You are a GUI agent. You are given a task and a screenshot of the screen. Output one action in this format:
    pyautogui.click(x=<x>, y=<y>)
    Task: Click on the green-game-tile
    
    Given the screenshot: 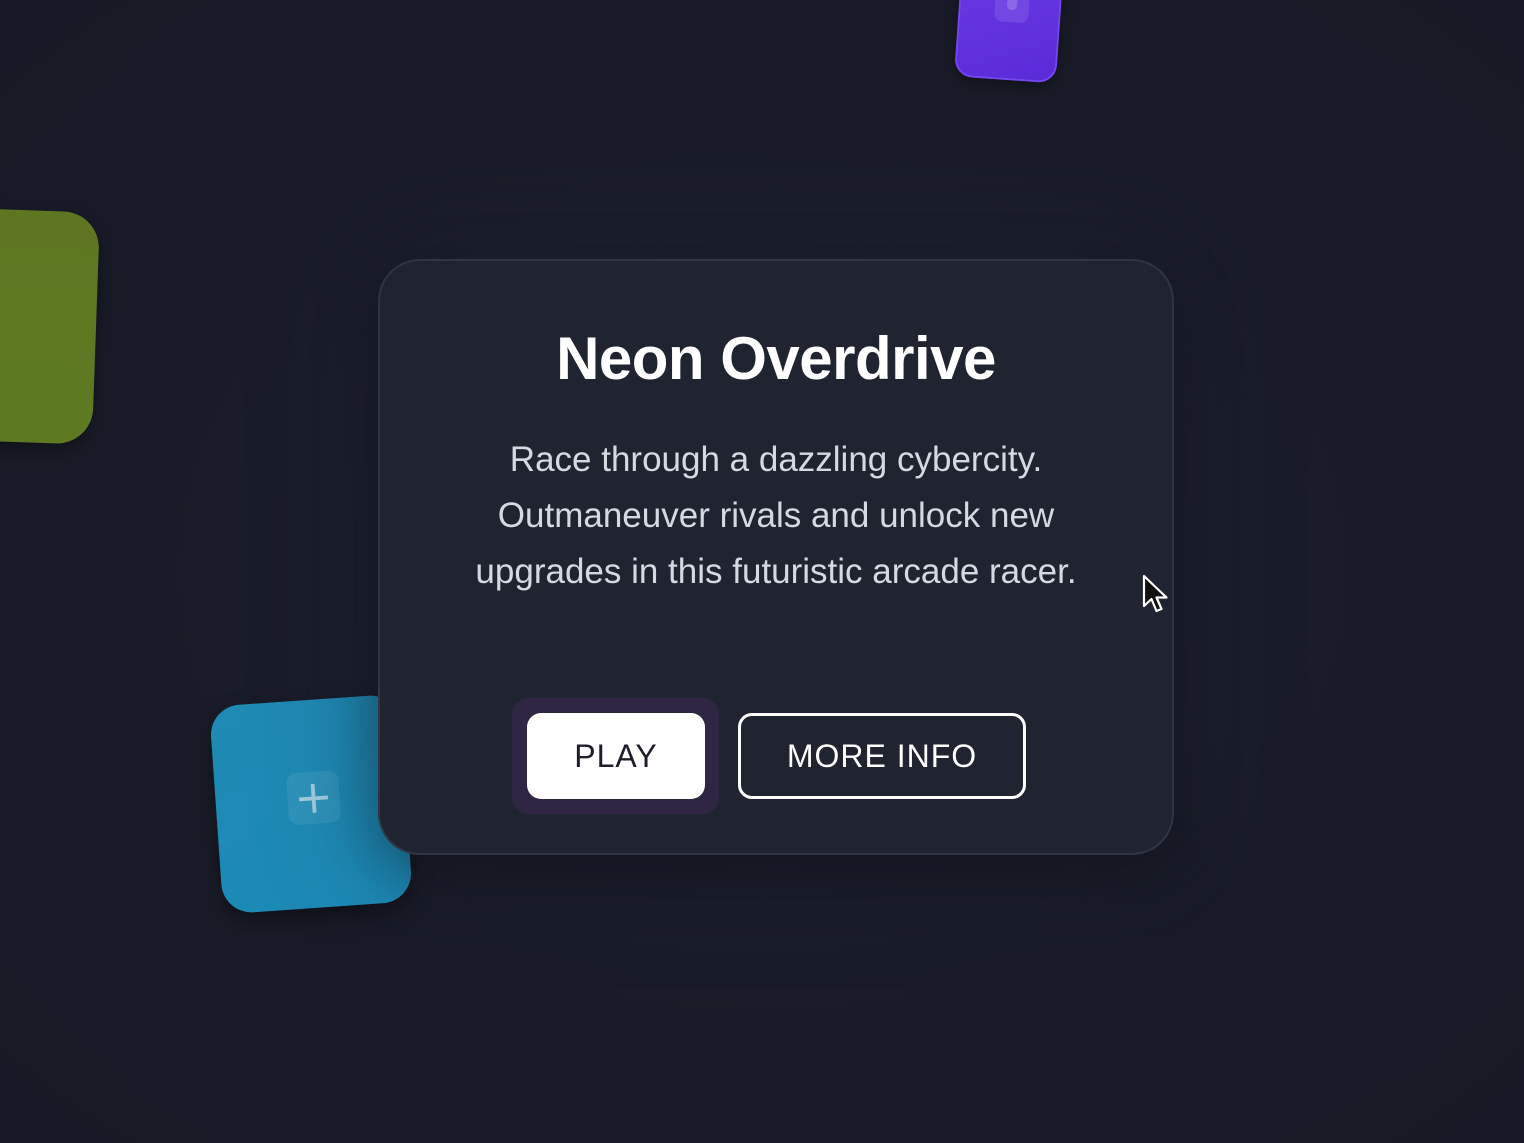 What is the action you would take?
    pyautogui.click(x=50, y=326)
    